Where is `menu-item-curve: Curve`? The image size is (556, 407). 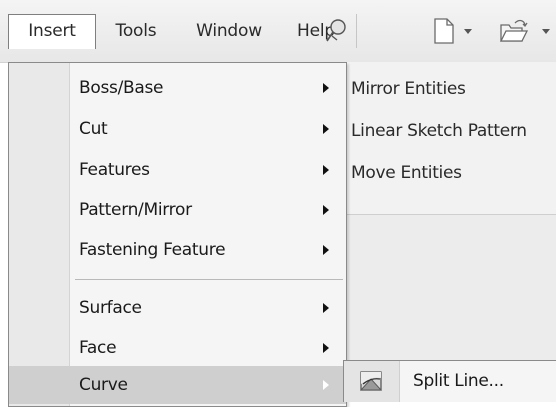
menu-item-curve: Curve is located at coordinates (177, 385).